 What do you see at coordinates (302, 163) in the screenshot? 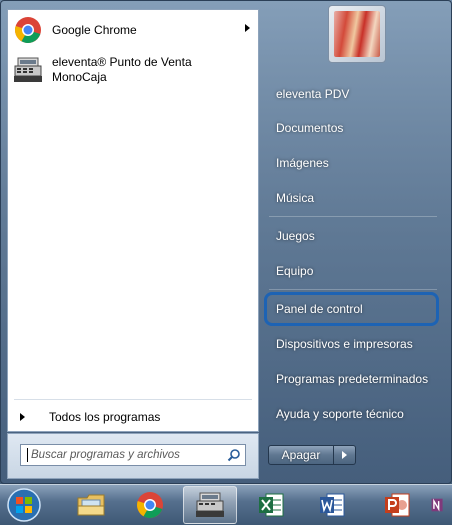
I see `right-item-label: Imágenes` at bounding box center [302, 163].